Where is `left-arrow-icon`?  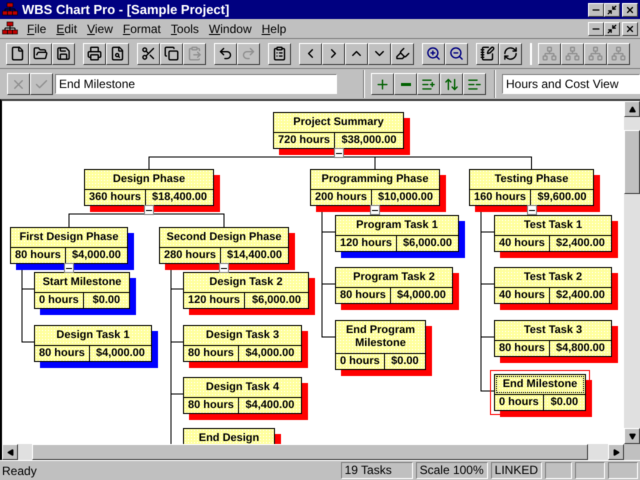 left-arrow-icon is located at coordinates (10, 452).